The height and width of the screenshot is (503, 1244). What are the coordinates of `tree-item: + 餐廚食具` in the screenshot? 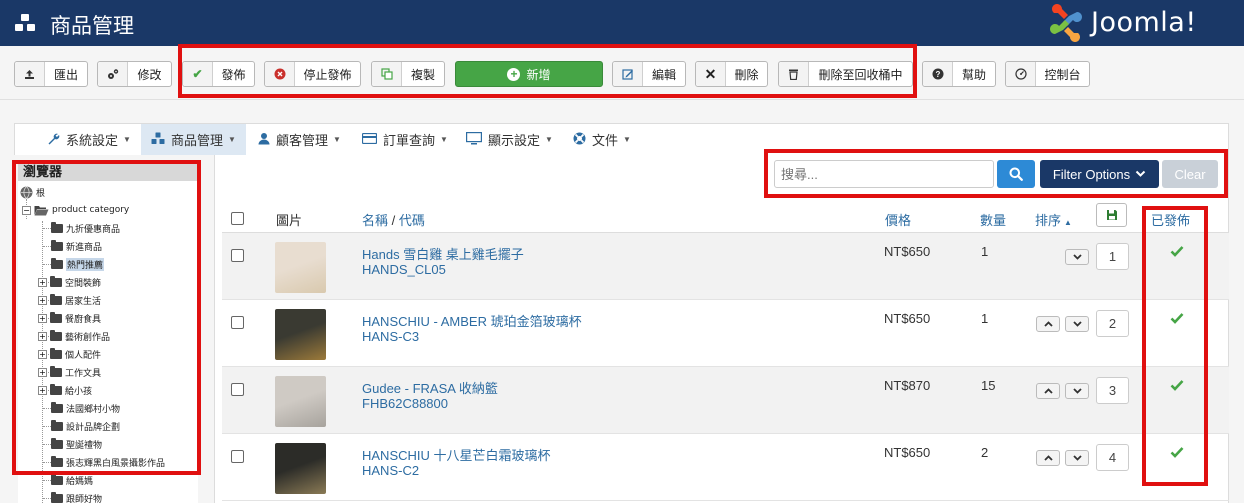 It's located at (69, 318).